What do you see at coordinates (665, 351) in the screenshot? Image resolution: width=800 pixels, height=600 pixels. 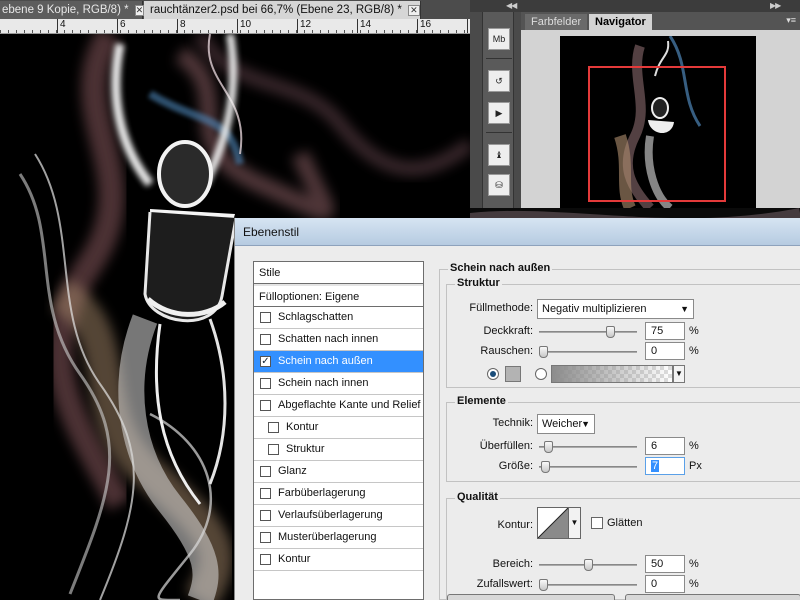 I see `noise-input: 0` at bounding box center [665, 351].